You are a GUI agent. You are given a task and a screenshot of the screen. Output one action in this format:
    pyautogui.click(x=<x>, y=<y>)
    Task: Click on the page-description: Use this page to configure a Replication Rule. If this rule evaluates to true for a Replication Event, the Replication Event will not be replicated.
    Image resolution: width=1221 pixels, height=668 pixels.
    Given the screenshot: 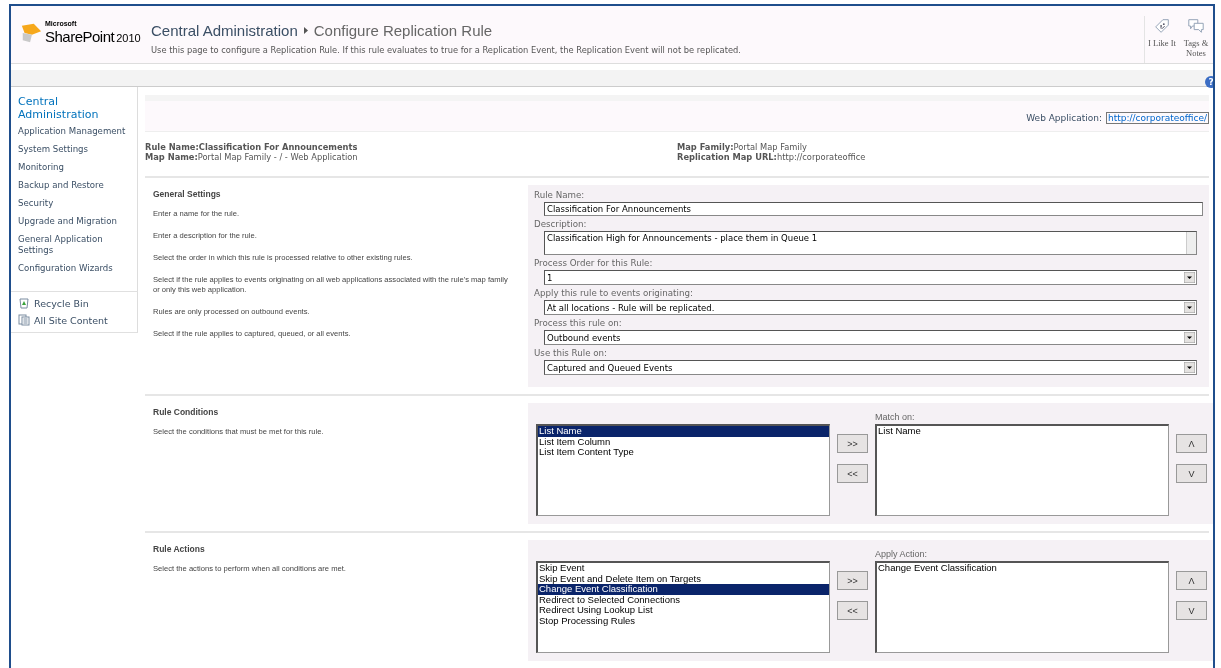 What is the action you would take?
    pyautogui.click(x=446, y=50)
    